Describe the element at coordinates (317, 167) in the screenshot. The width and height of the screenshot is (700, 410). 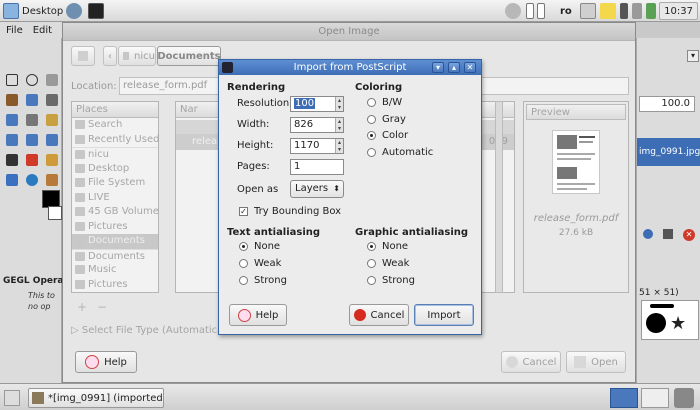
I see `pages-input: 1` at that location.